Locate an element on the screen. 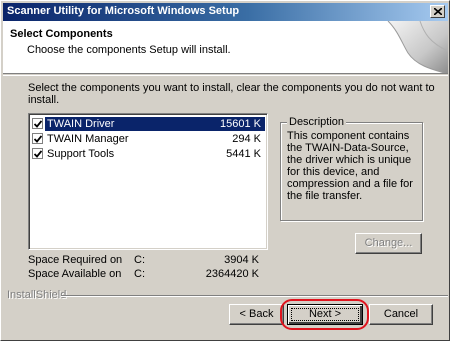  component-name: Support Tools is located at coordinates (81, 154).